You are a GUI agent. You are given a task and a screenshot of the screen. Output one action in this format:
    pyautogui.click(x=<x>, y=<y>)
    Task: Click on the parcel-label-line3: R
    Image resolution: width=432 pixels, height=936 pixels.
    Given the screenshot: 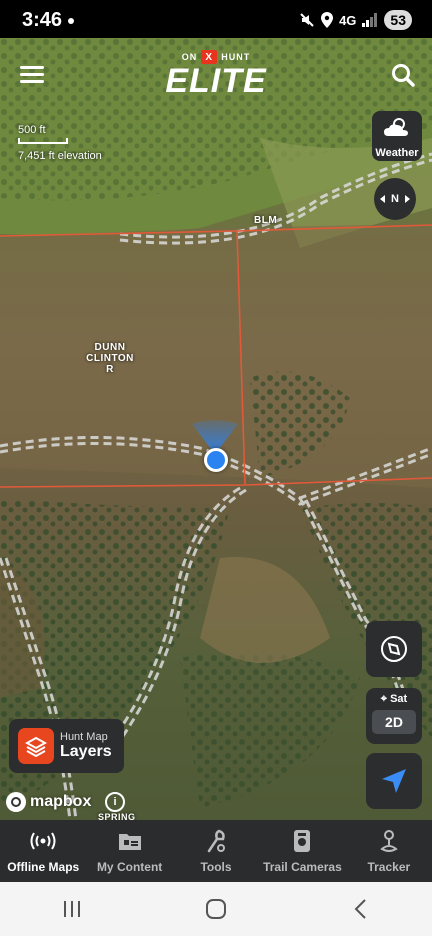 What is the action you would take?
    pyautogui.click(x=110, y=369)
    